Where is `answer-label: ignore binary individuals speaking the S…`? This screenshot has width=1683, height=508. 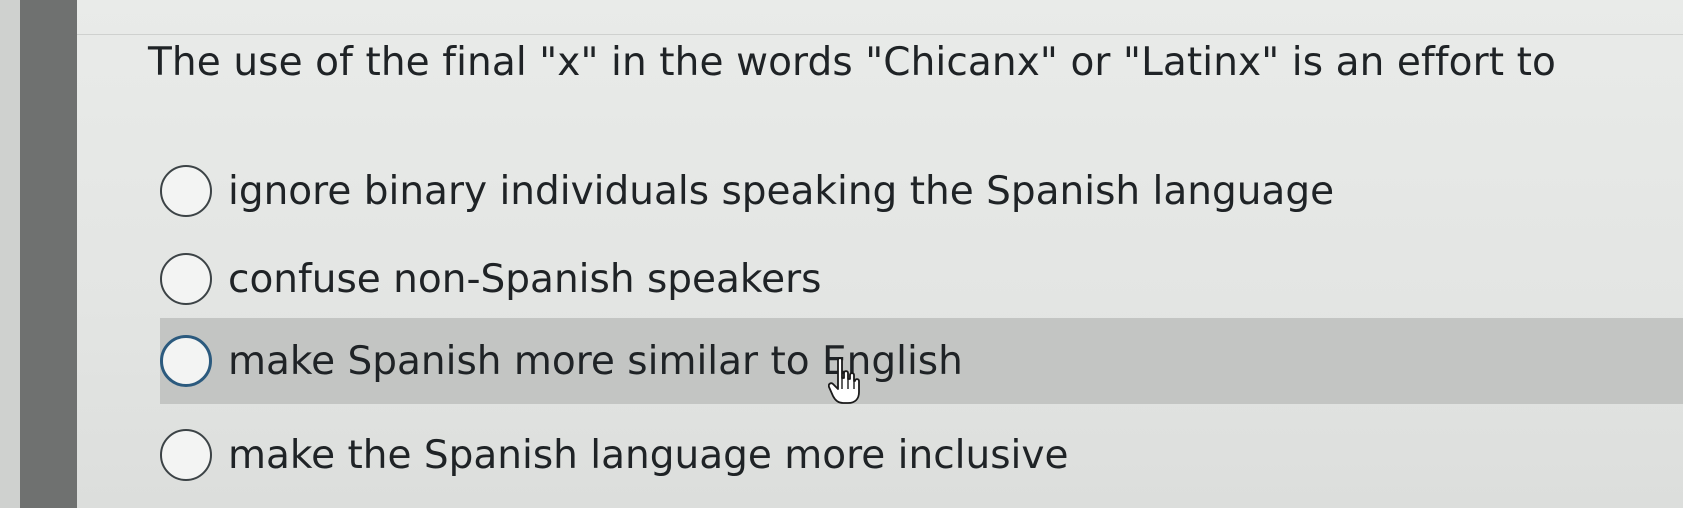
answer-label: ignore binary individuals speaking the S… is located at coordinates (781, 191).